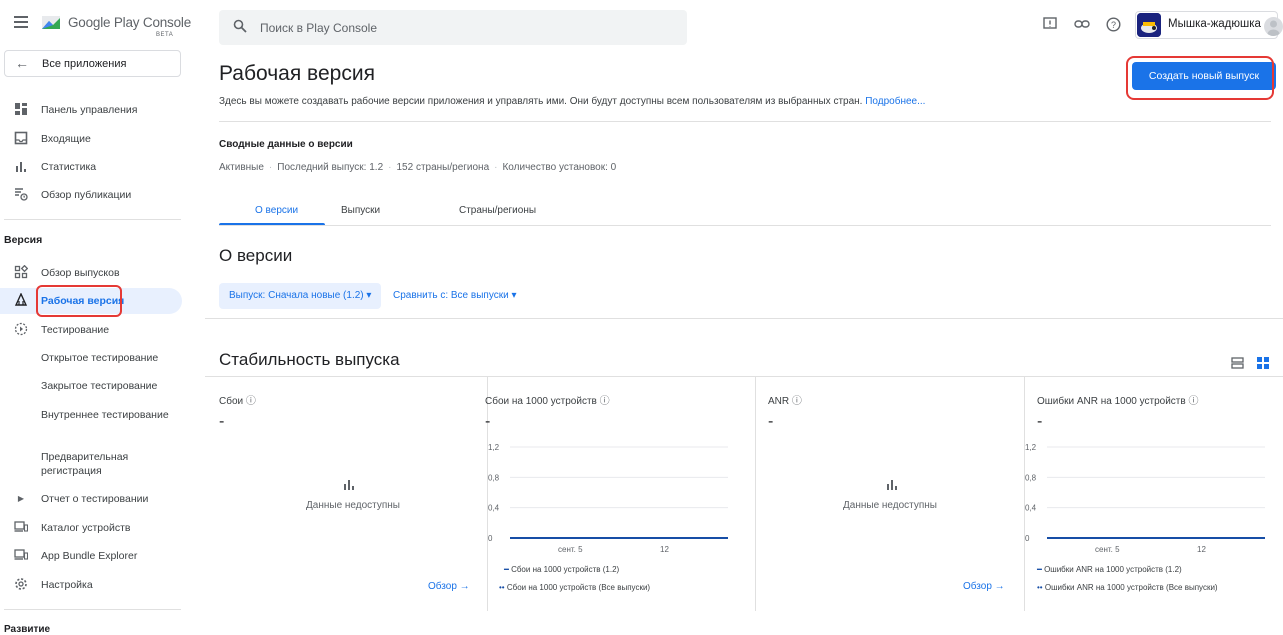 This screenshot has height=635, width=1283. What do you see at coordinates (21, 139) in the screenshot?
I see `inbox-icon` at bounding box center [21, 139].